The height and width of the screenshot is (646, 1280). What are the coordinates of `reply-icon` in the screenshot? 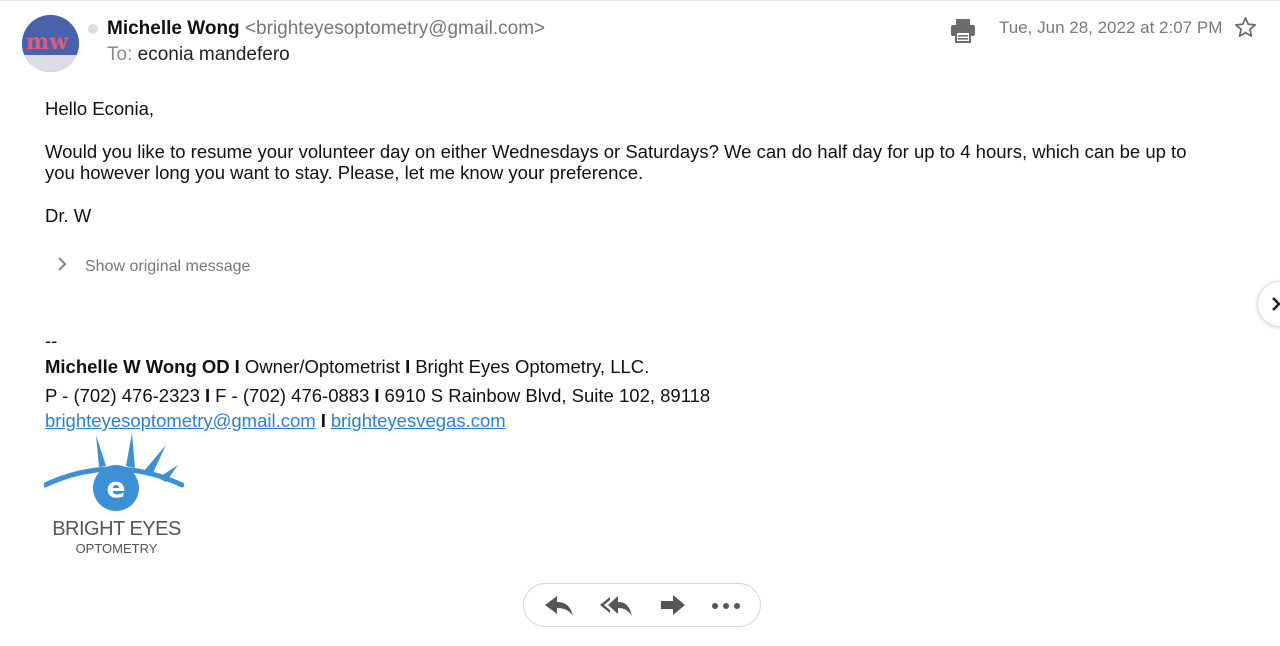 It's located at (559, 606).